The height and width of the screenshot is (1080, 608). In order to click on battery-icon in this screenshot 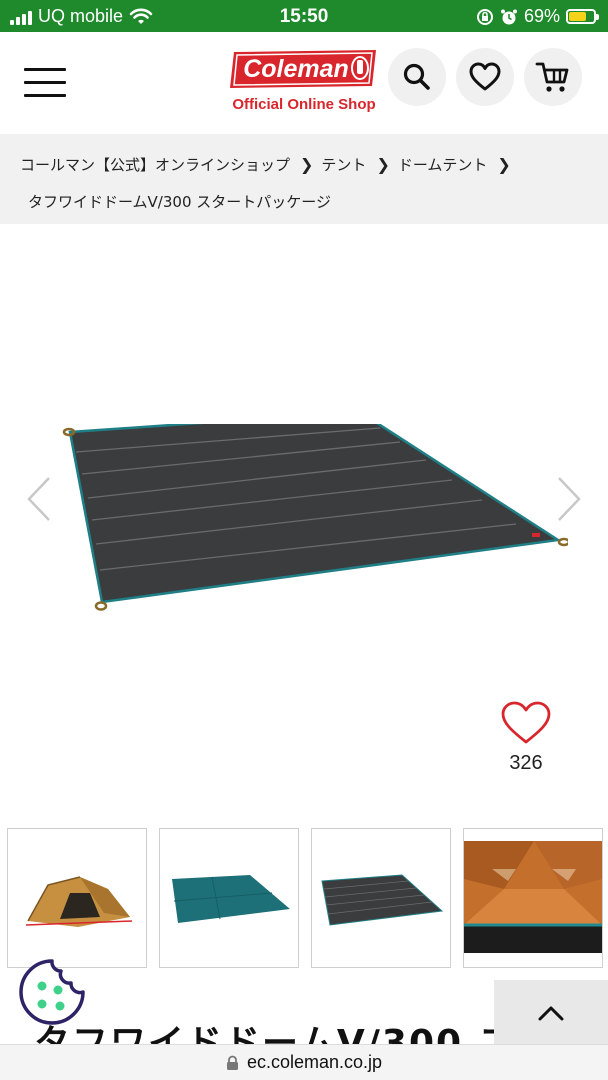, I will do `click(582, 16)`.